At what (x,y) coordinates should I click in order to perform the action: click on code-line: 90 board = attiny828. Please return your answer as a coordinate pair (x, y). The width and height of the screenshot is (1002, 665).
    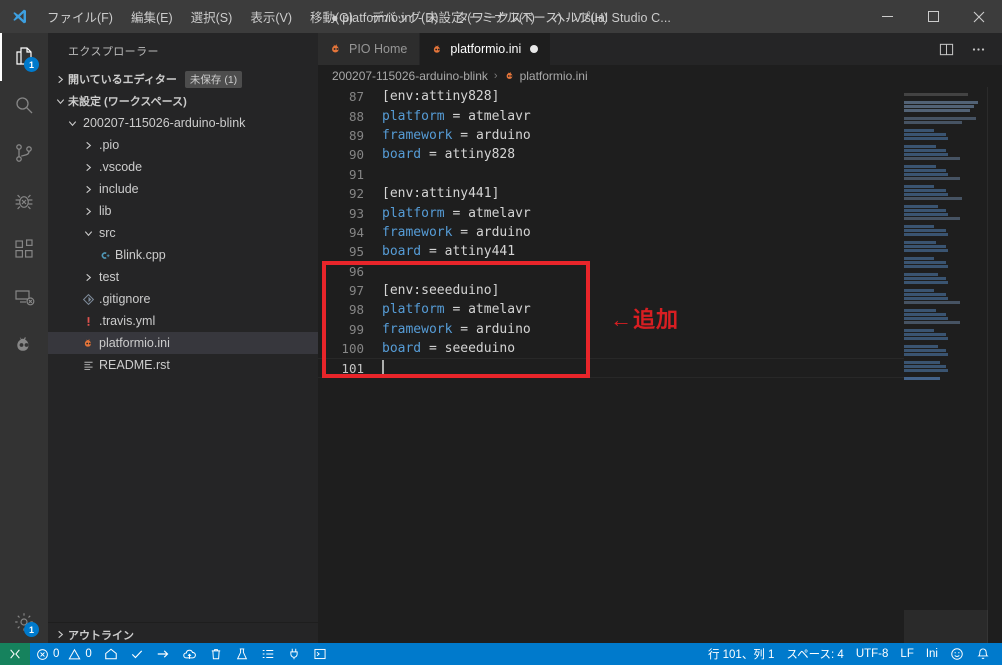
    Looking at the image, I should click on (660, 154).